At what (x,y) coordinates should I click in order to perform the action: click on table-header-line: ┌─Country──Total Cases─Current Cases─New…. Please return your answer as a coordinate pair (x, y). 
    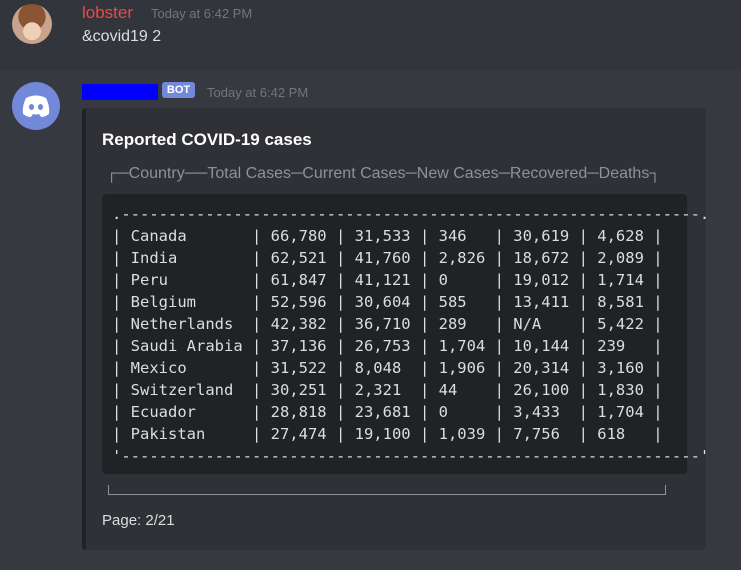
    Looking at the image, I should click on (383, 173).